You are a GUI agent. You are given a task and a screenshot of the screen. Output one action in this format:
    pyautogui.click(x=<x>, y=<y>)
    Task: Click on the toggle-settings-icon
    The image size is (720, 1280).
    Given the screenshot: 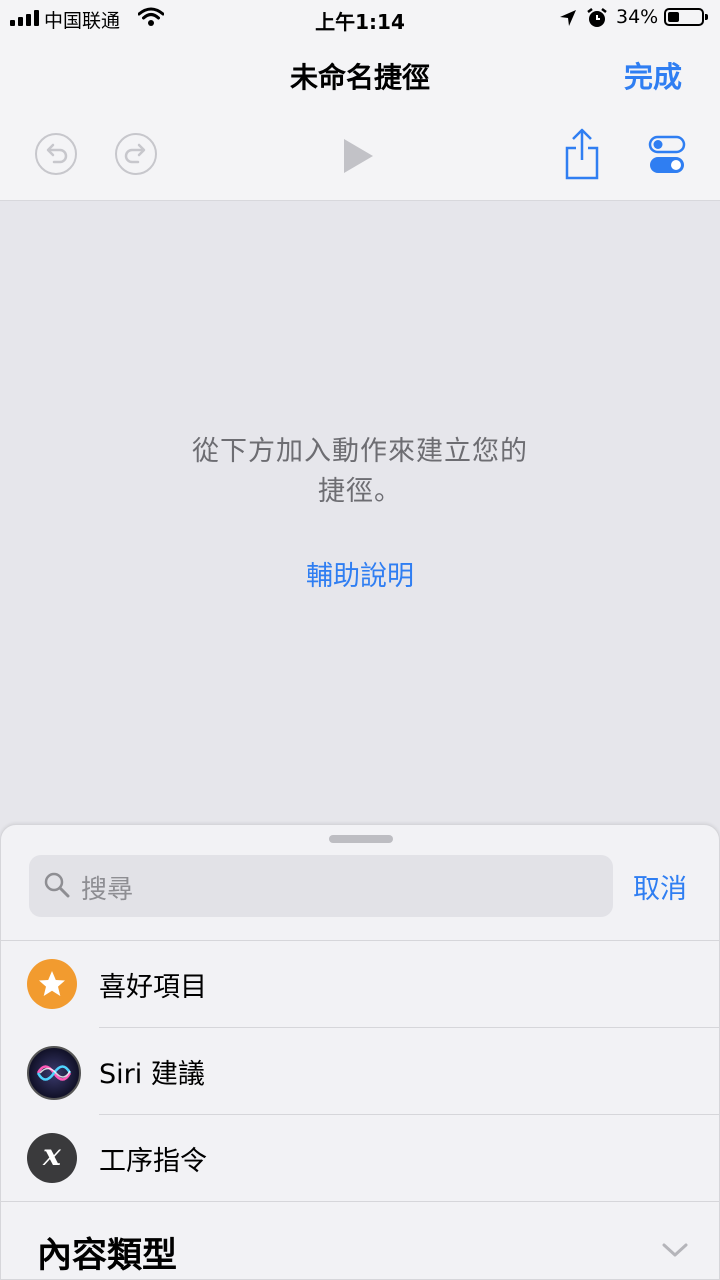 What is the action you would take?
    pyautogui.click(x=668, y=155)
    